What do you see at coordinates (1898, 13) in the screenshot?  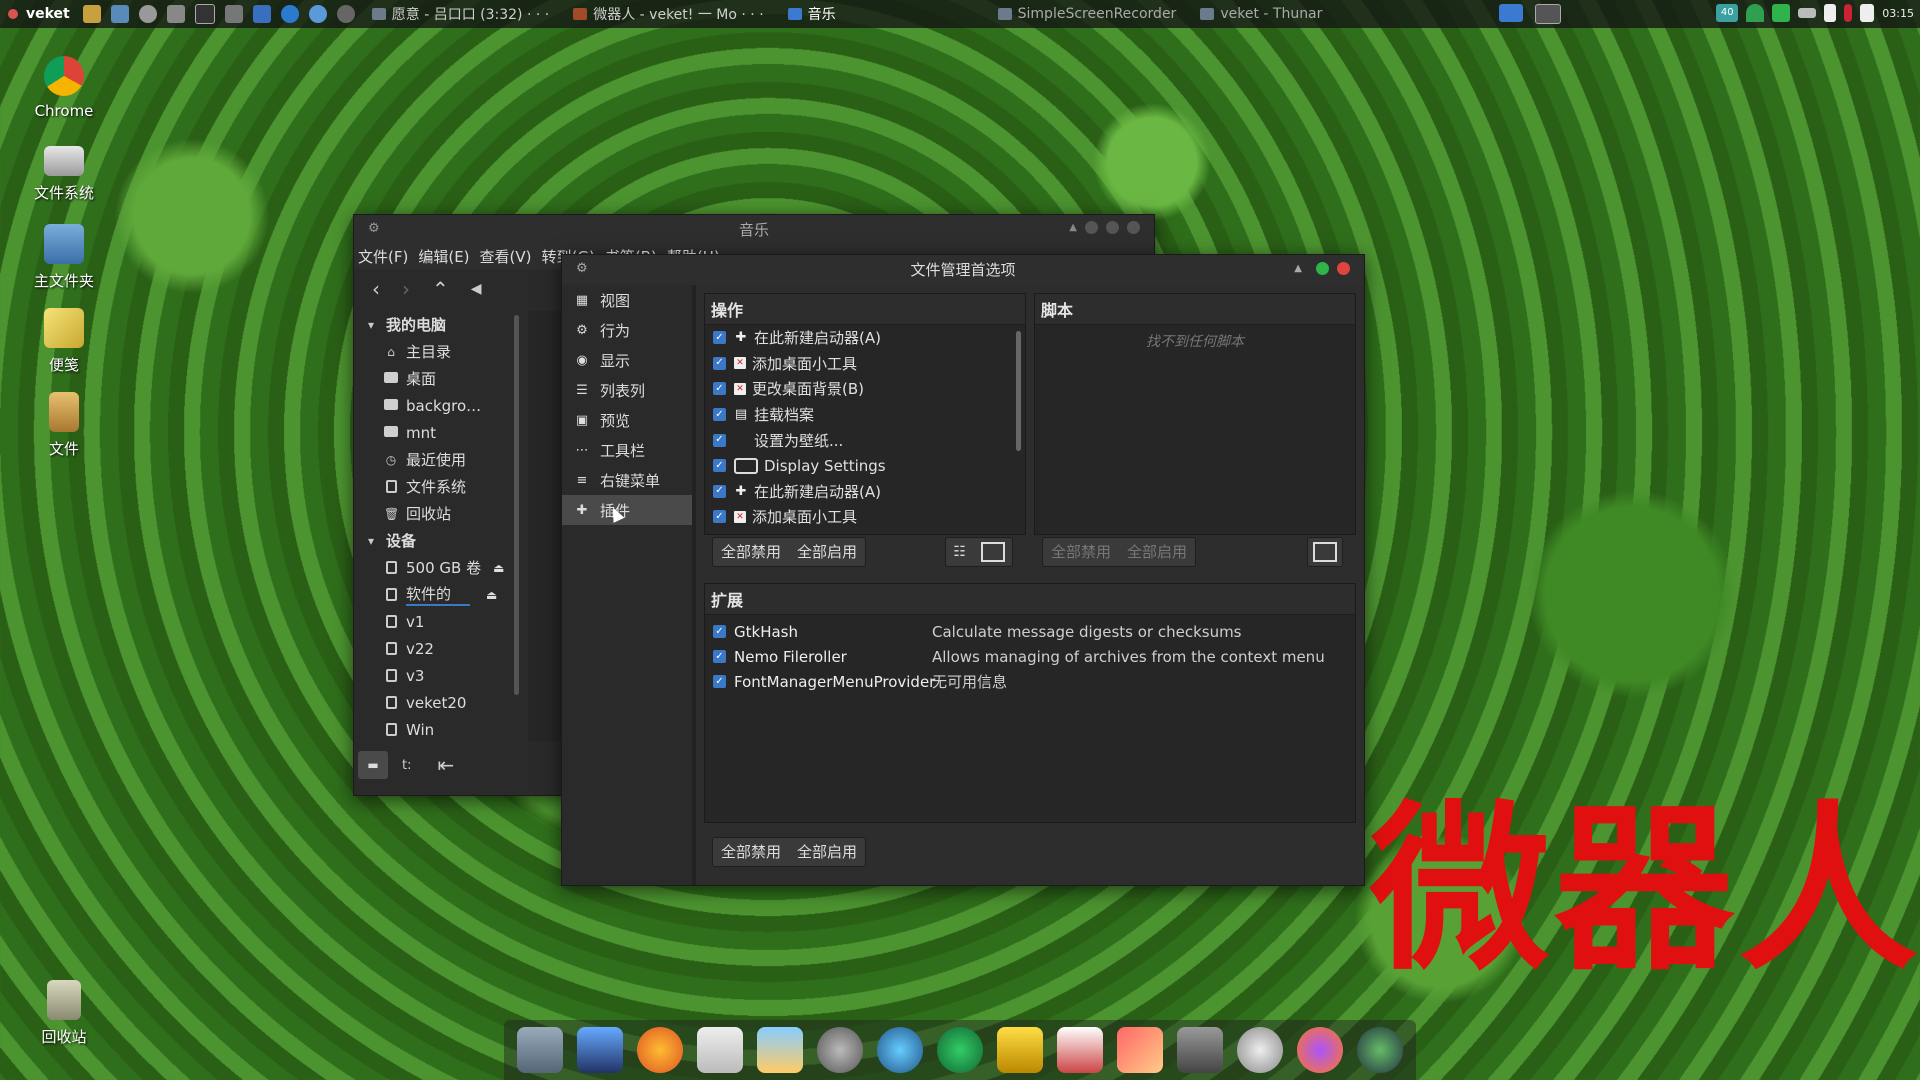 I see `clock: 03:15` at bounding box center [1898, 13].